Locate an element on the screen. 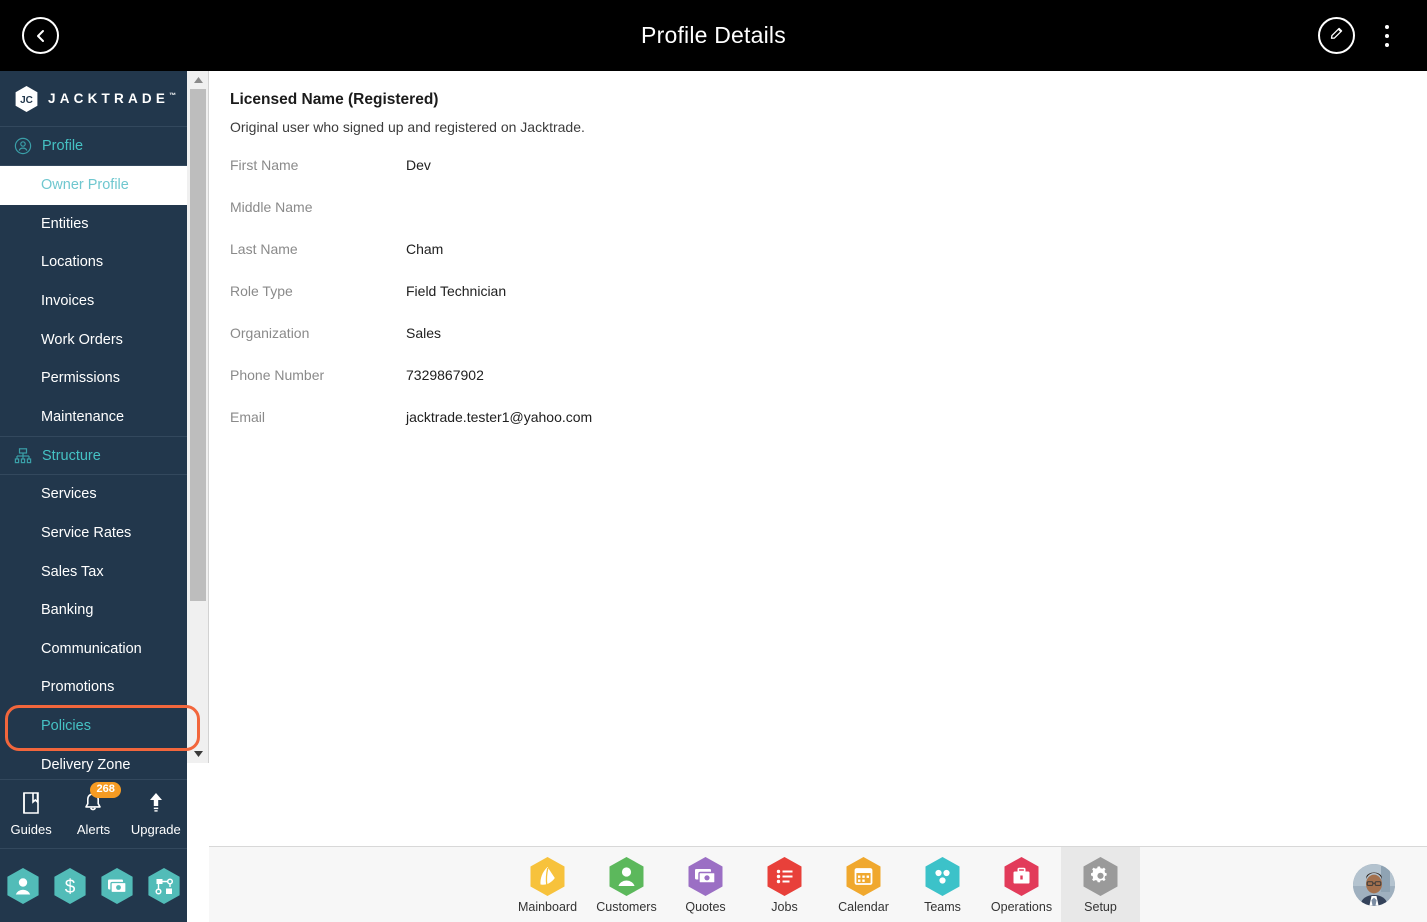 The width and height of the screenshot is (1427, 922). field-value: jacktrade.tester1@yahoo.com is located at coordinates (499, 417).